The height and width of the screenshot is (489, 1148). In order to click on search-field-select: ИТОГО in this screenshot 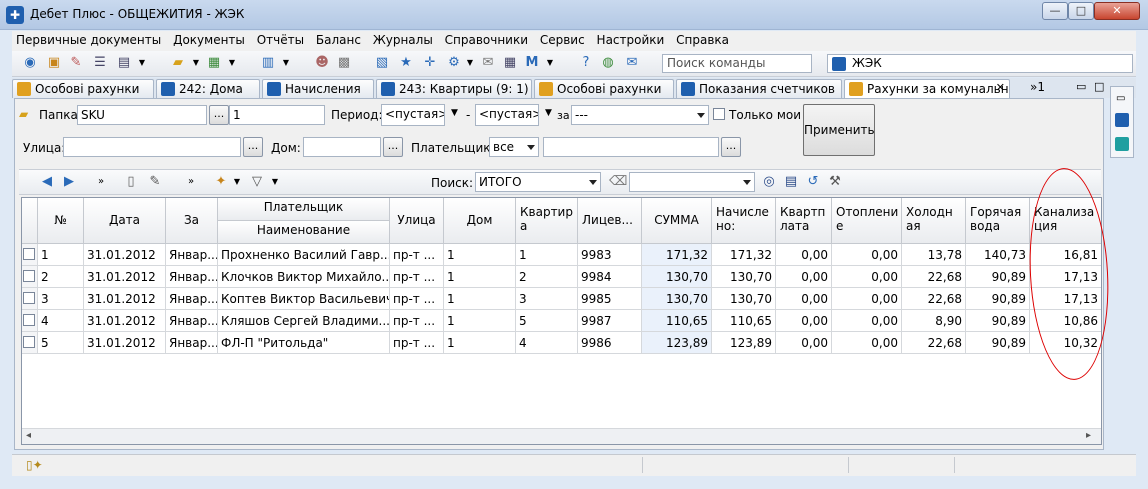, I will do `click(538, 182)`.